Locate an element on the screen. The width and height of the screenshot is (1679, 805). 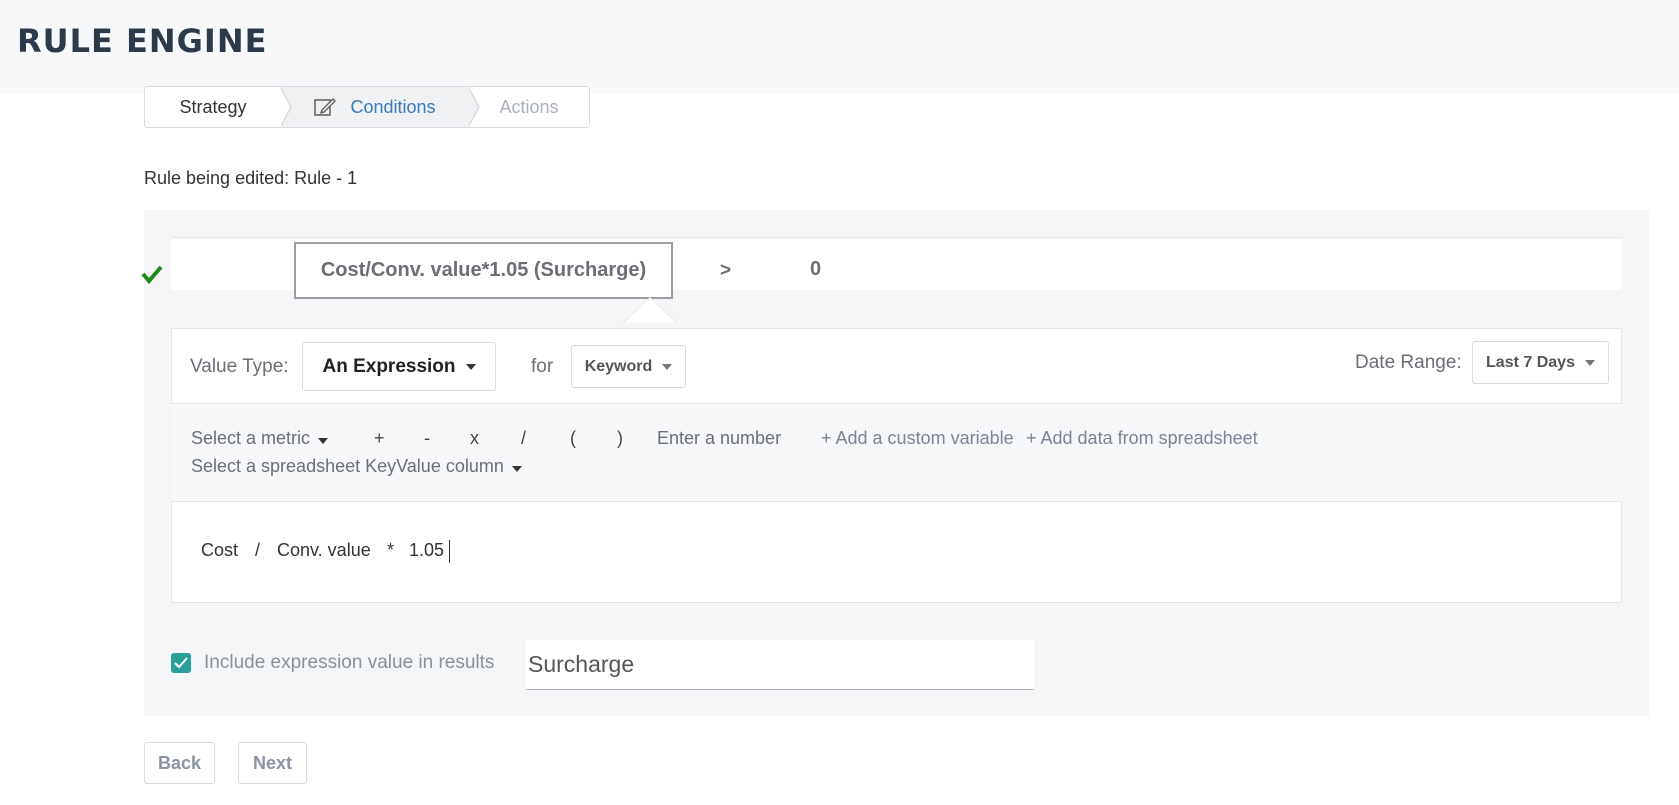
op-close-paren-button: ) is located at coordinates (620, 438).